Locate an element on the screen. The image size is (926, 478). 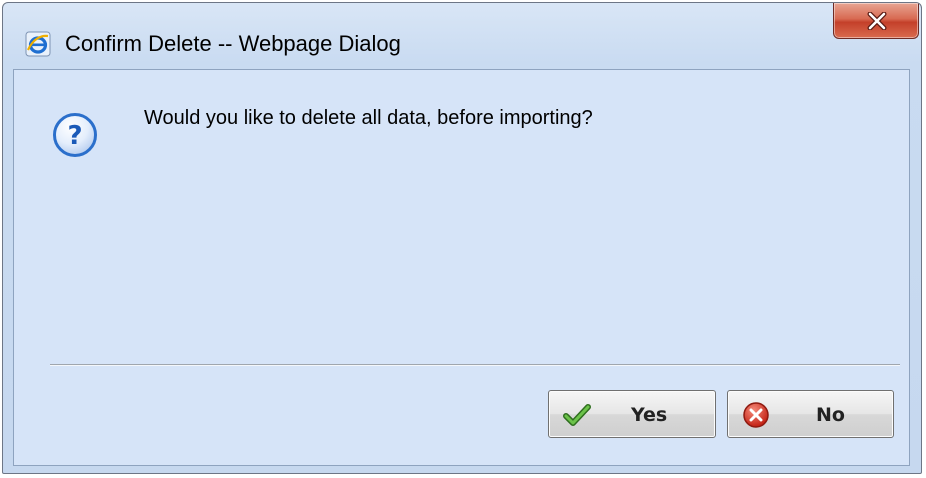
title-bar: Confirm Delete -- Webpage Dialog is located at coordinates (462, 36).